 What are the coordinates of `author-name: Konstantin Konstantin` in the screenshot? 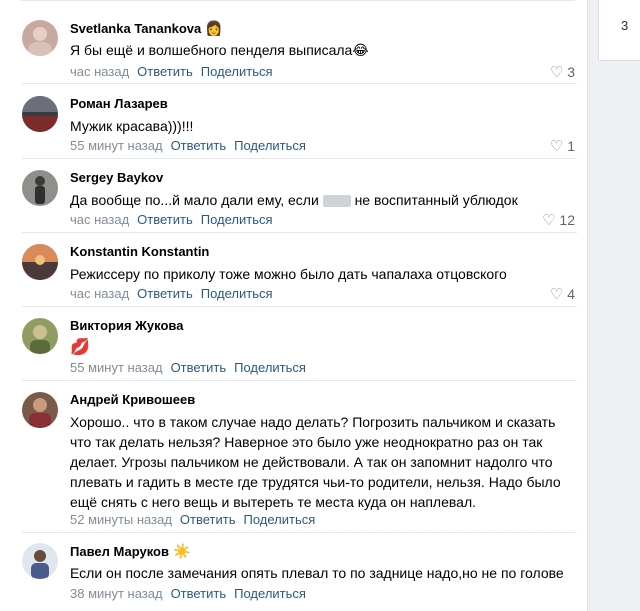 It's located at (139, 251).